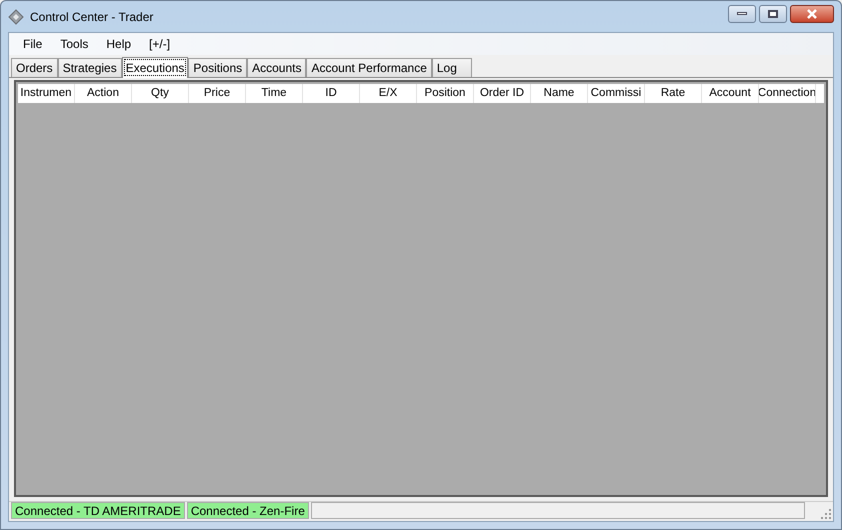 This screenshot has height=530, width=842. I want to click on menu-item: [+/-], so click(159, 44).